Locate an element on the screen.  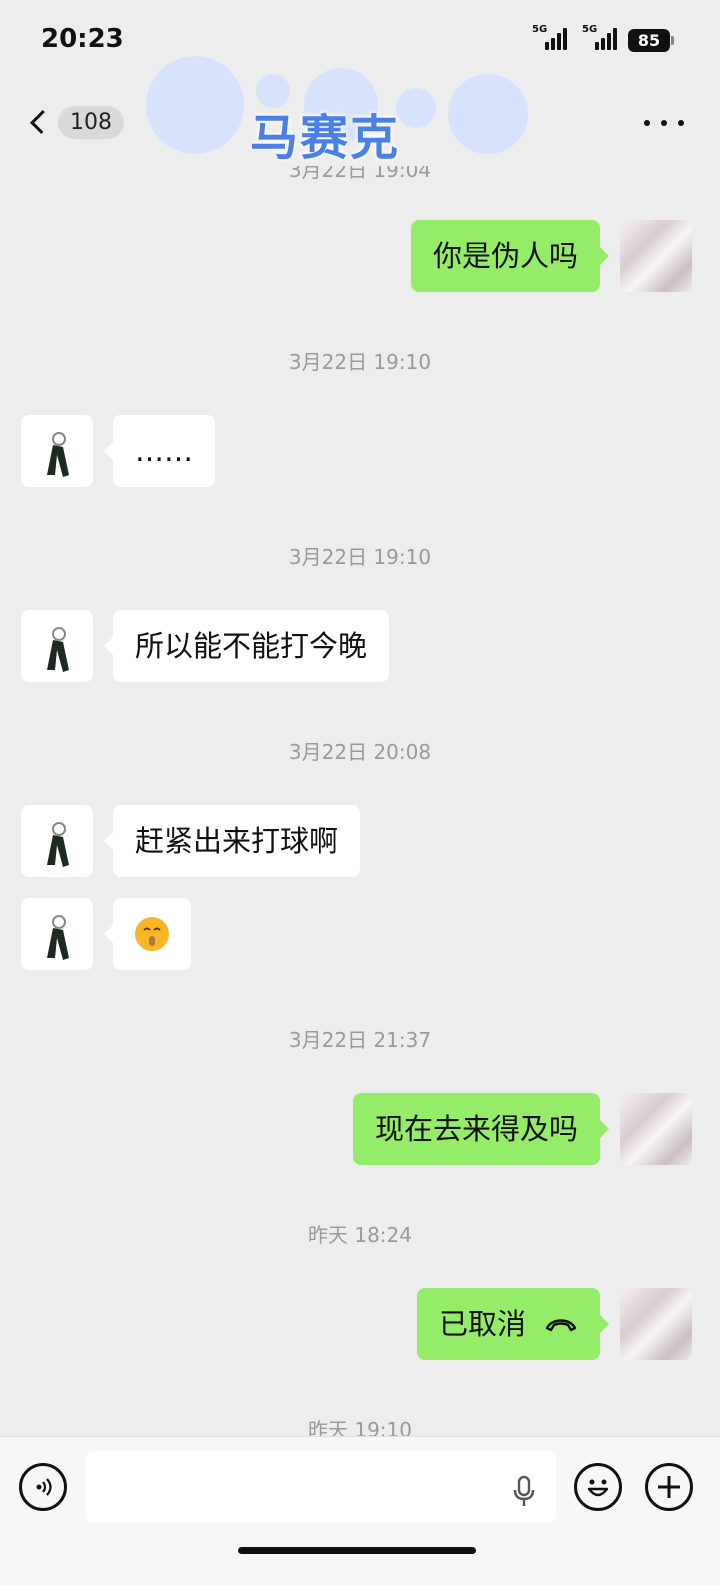
chat-header: 108 马赛克 is located at coordinates (360, 112).